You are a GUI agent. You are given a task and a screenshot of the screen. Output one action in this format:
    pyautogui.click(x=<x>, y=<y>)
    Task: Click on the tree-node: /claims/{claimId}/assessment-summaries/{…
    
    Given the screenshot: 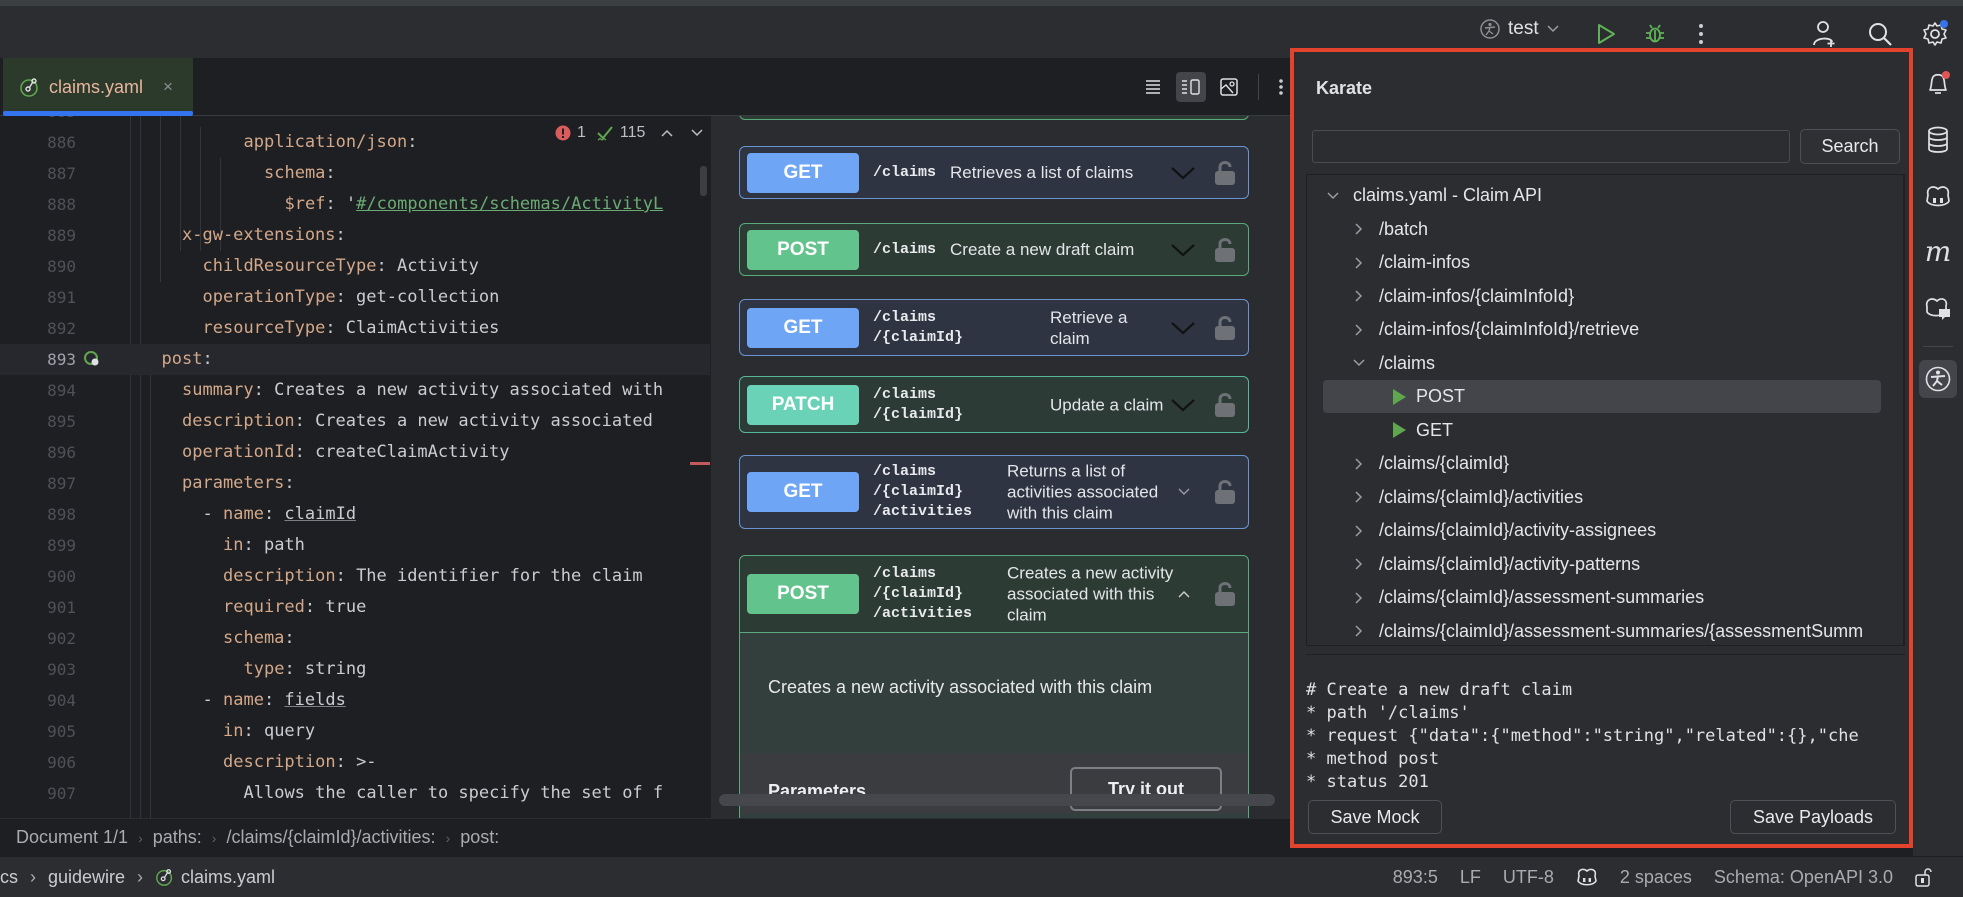 What is the action you would take?
    pyautogui.click(x=1602, y=630)
    